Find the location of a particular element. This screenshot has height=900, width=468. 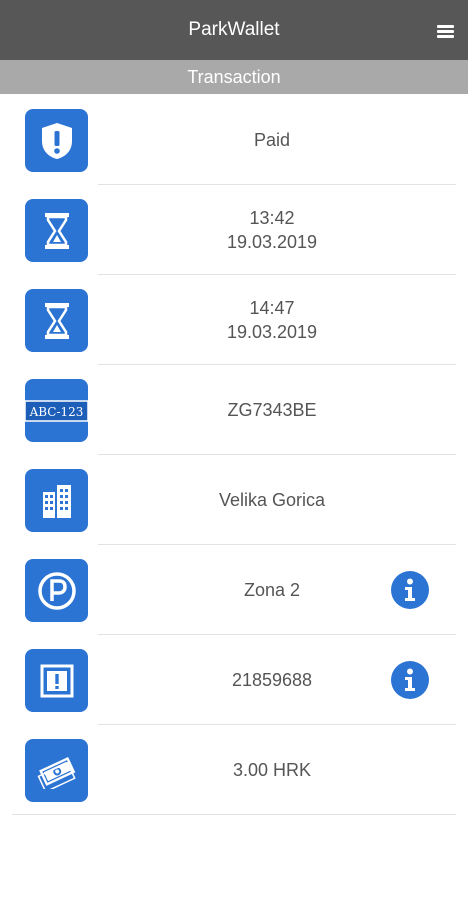

zone-info-icon is located at coordinates (410, 590).